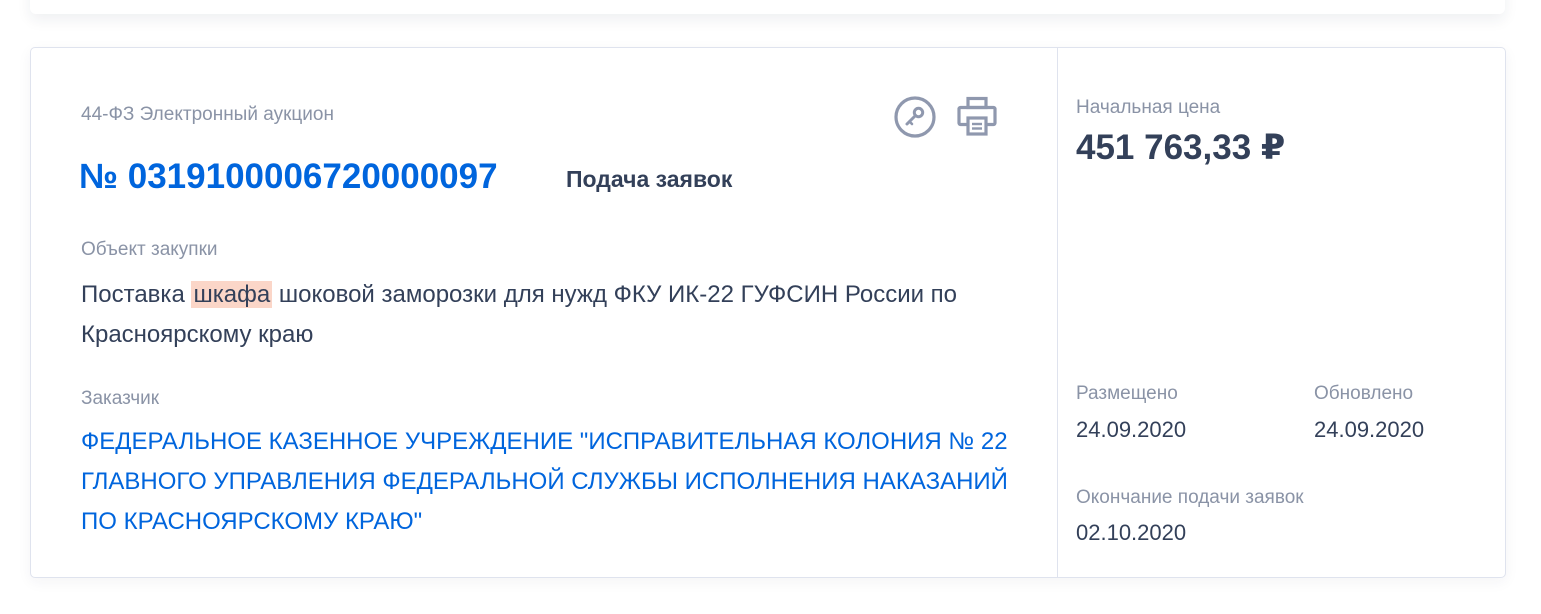 Image resolution: width=1541 pixels, height=614 pixels. I want to click on price-label: Начальная цена, so click(1148, 107).